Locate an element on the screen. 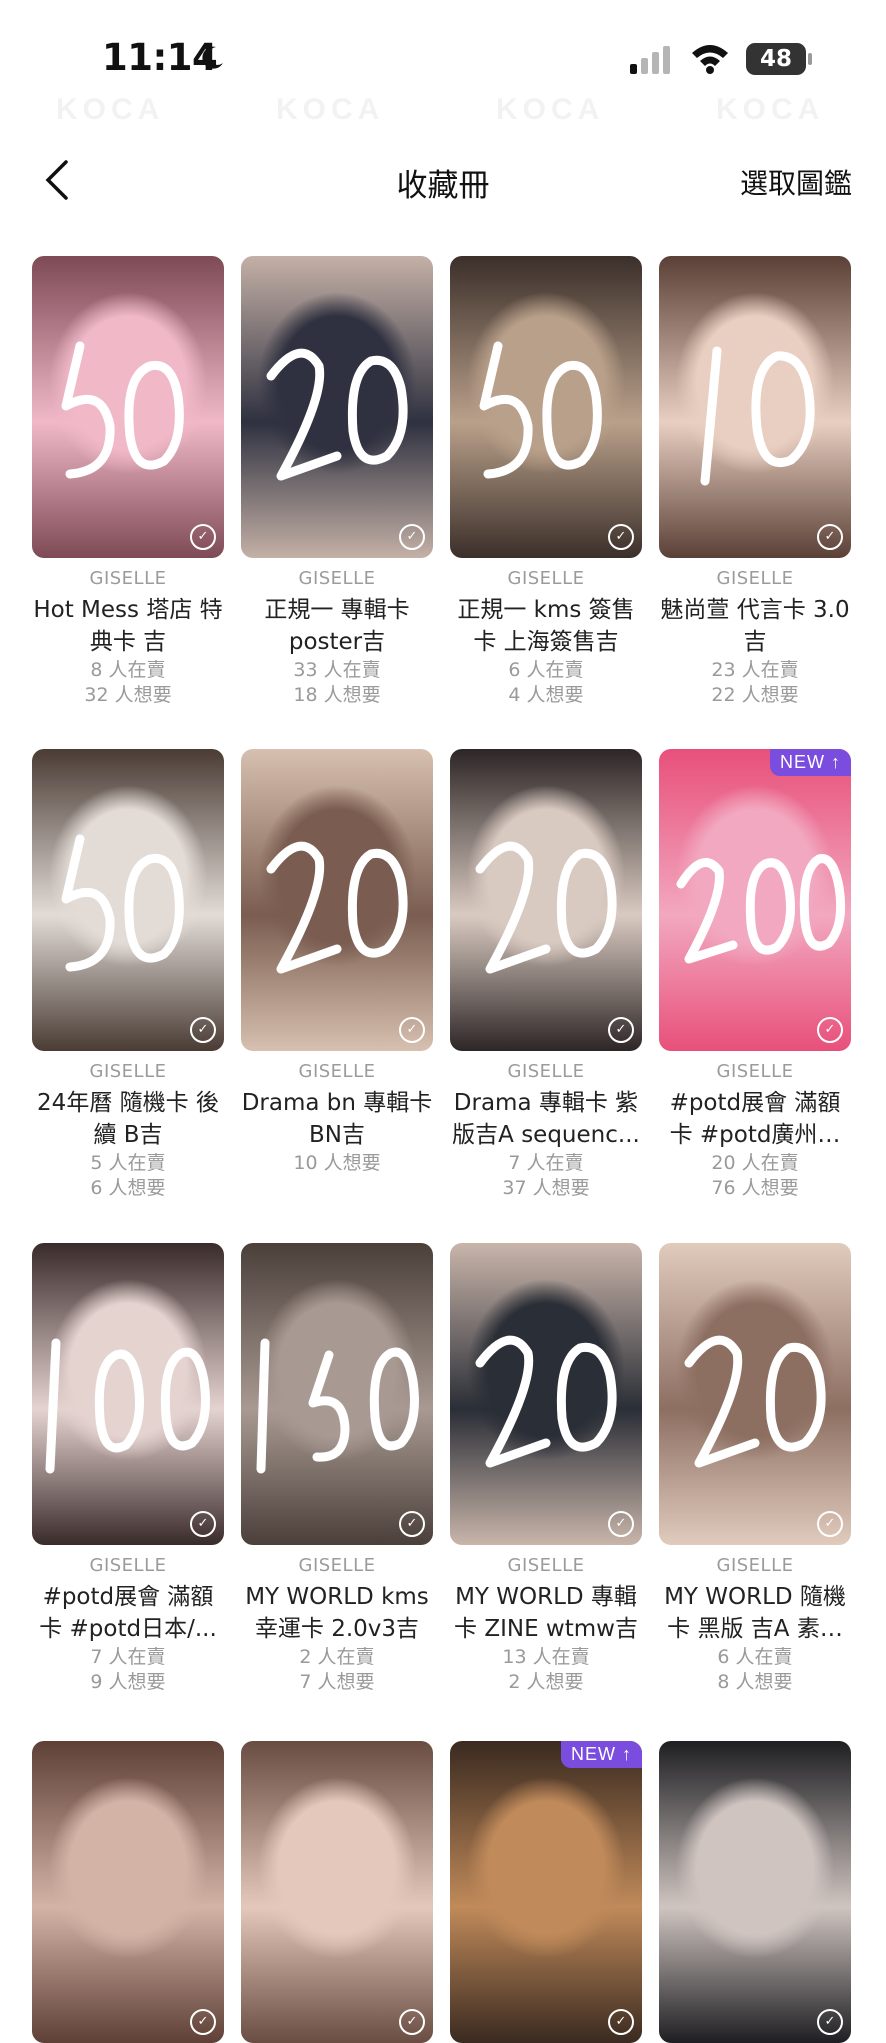 Image resolution: width=886 pixels, height=2043 pixels. wanting-count: 37 人想要 is located at coordinates (546, 1188).